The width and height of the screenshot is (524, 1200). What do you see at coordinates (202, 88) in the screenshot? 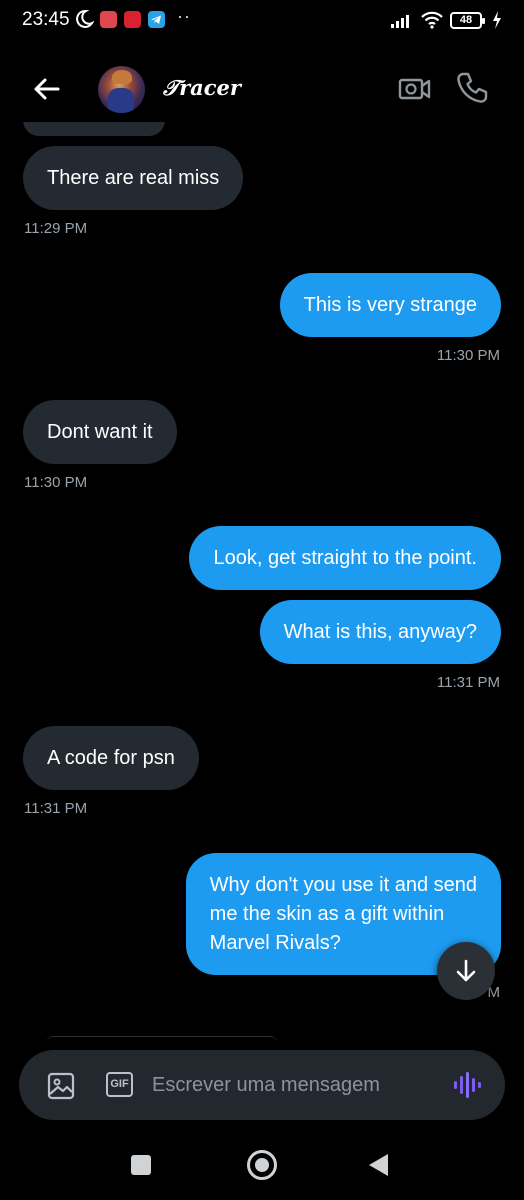
I see `contact-name: 𝒯racer` at bounding box center [202, 88].